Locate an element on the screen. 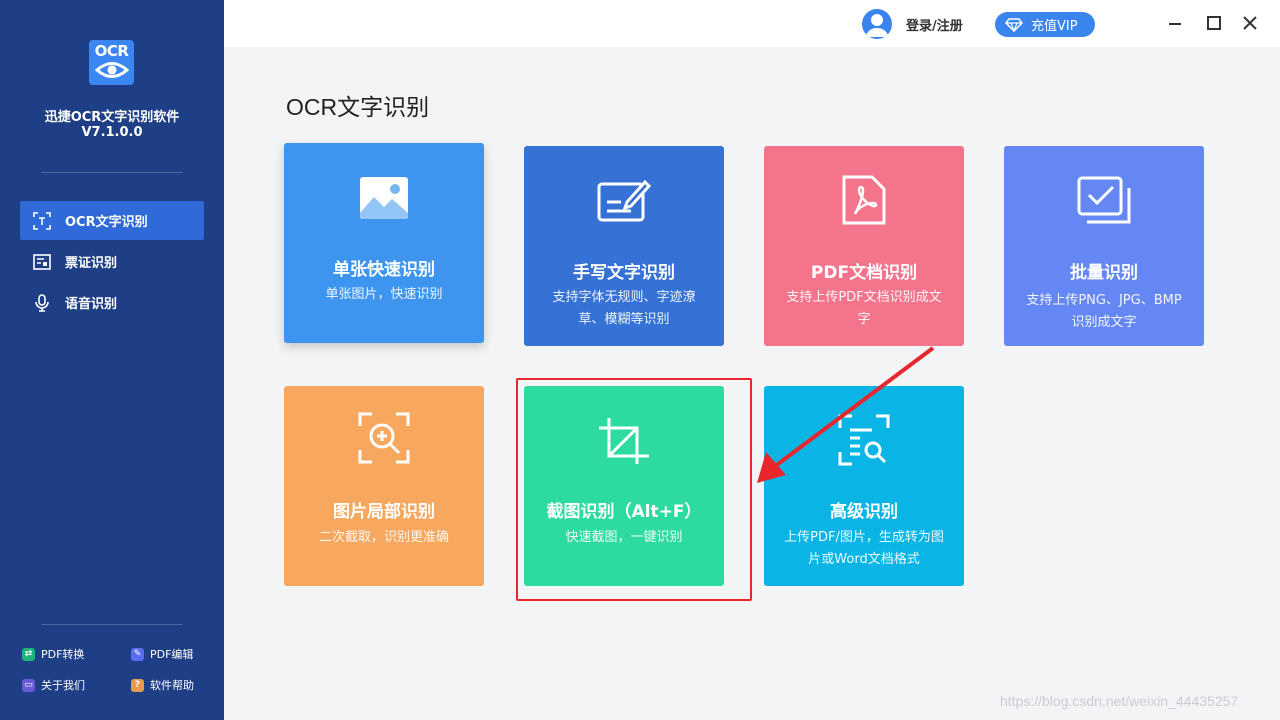 Image resolution: width=1280 pixels, height=720 pixels. zoom-in-icon is located at coordinates (384, 438).